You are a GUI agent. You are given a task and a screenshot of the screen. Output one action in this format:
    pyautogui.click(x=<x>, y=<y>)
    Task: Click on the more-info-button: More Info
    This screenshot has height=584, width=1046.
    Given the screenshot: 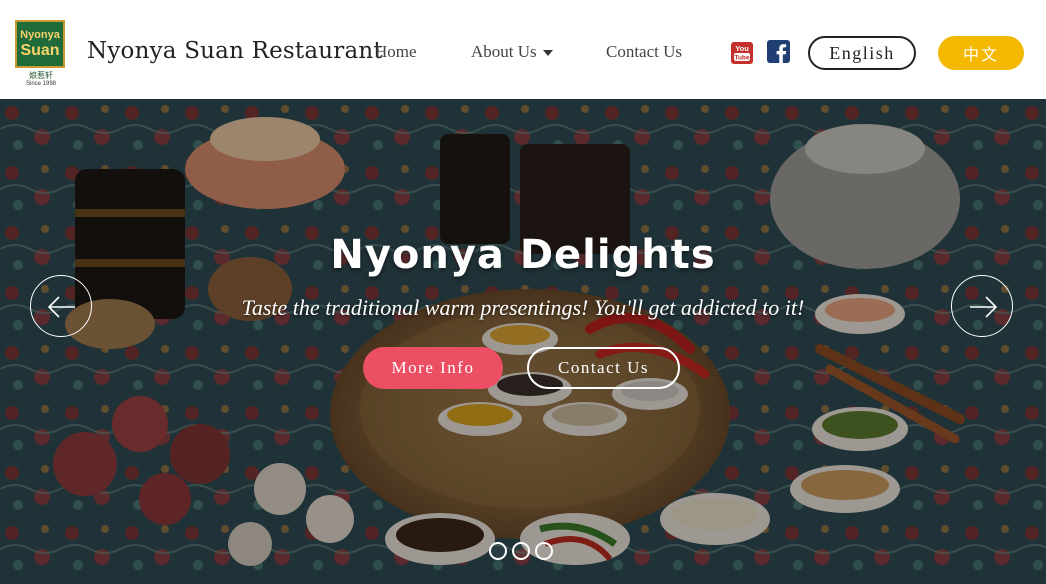 What is the action you would take?
    pyautogui.click(x=433, y=368)
    